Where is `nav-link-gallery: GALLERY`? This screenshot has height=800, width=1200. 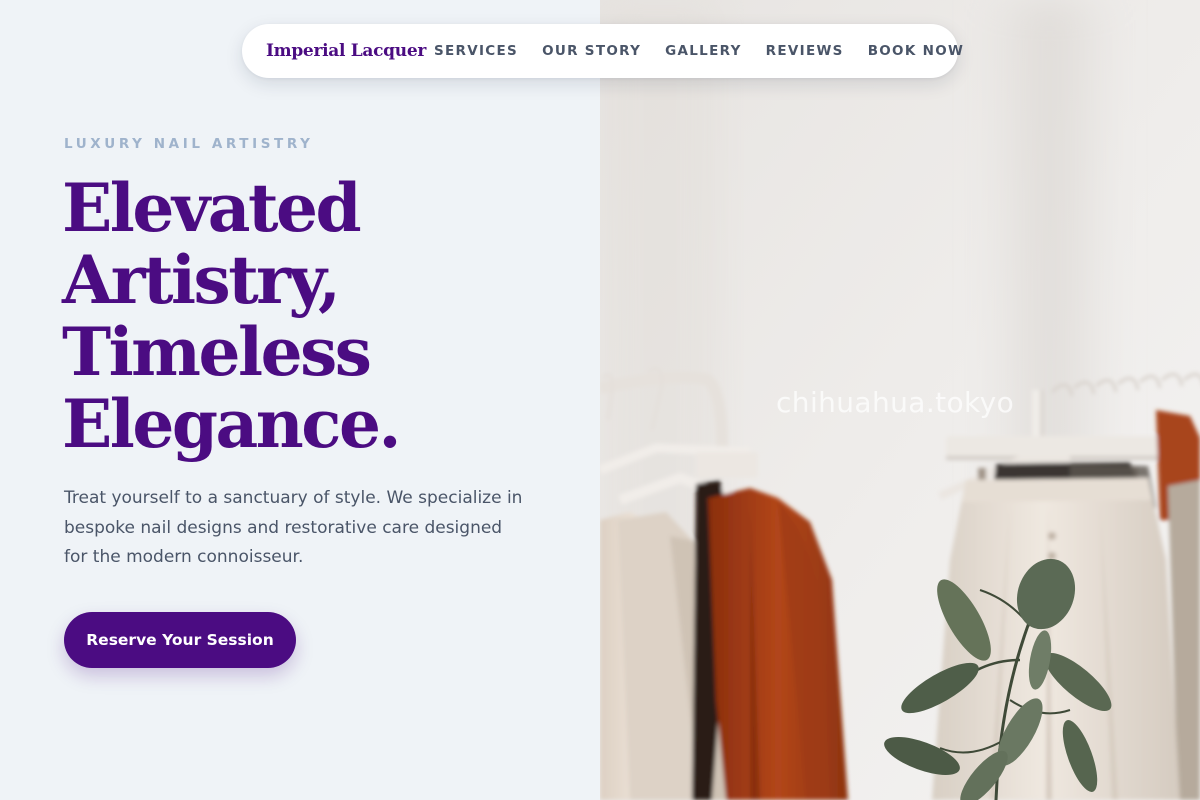 nav-link-gallery: GALLERY is located at coordinates (703, 51).